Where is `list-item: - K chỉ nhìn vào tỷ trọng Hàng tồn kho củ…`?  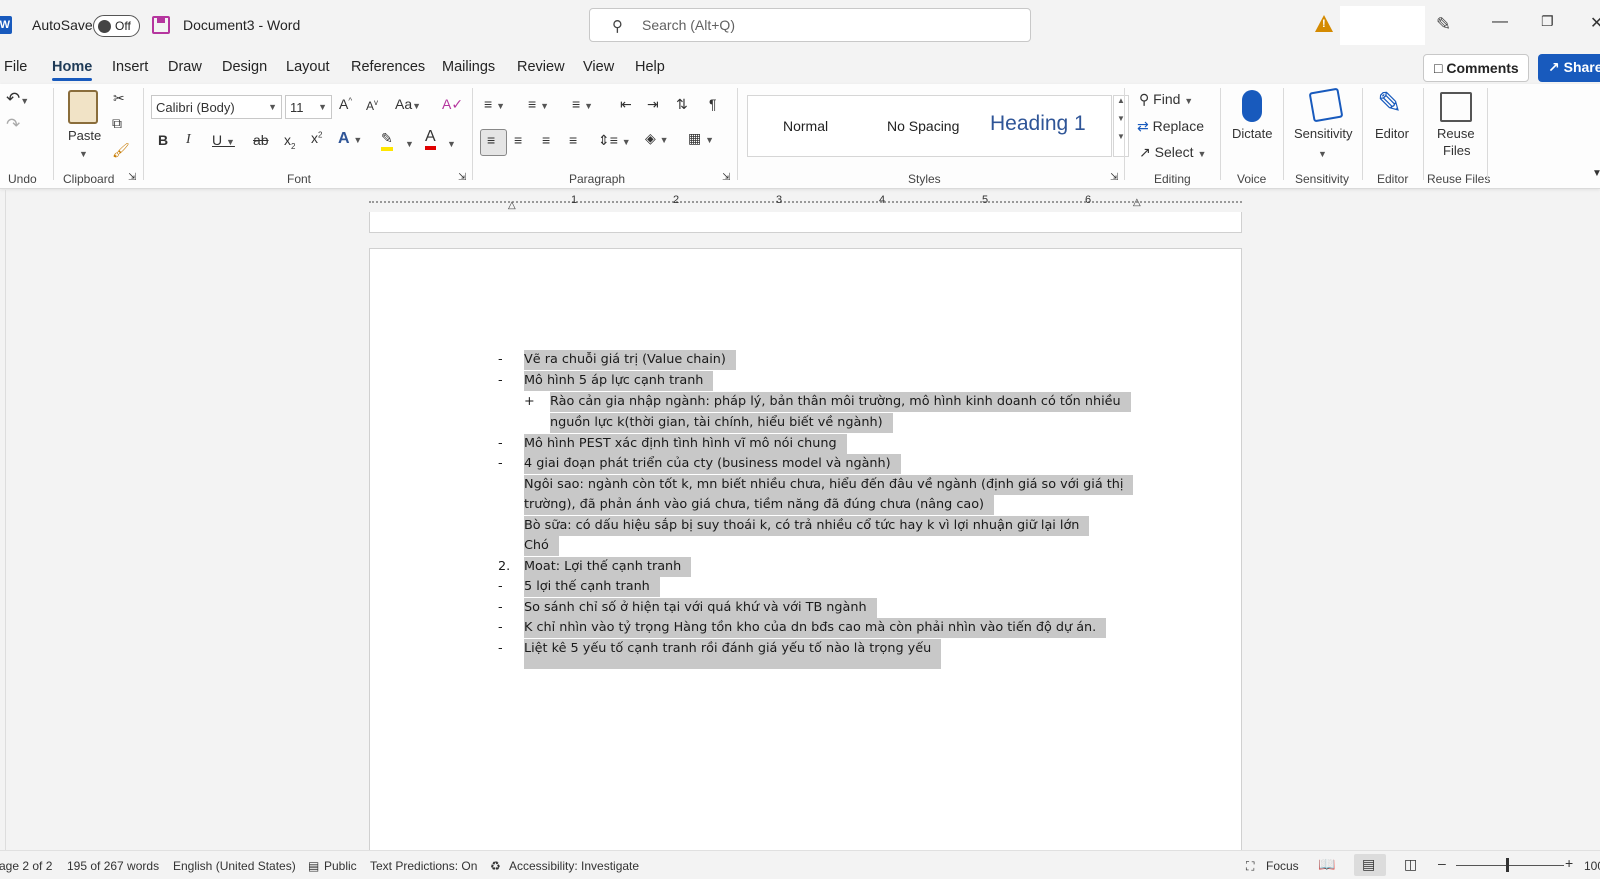
list-item: - K chỉ nhìn vào tỷ trọng Hàng tồn kho củ… is located at coordinates (802, 628).